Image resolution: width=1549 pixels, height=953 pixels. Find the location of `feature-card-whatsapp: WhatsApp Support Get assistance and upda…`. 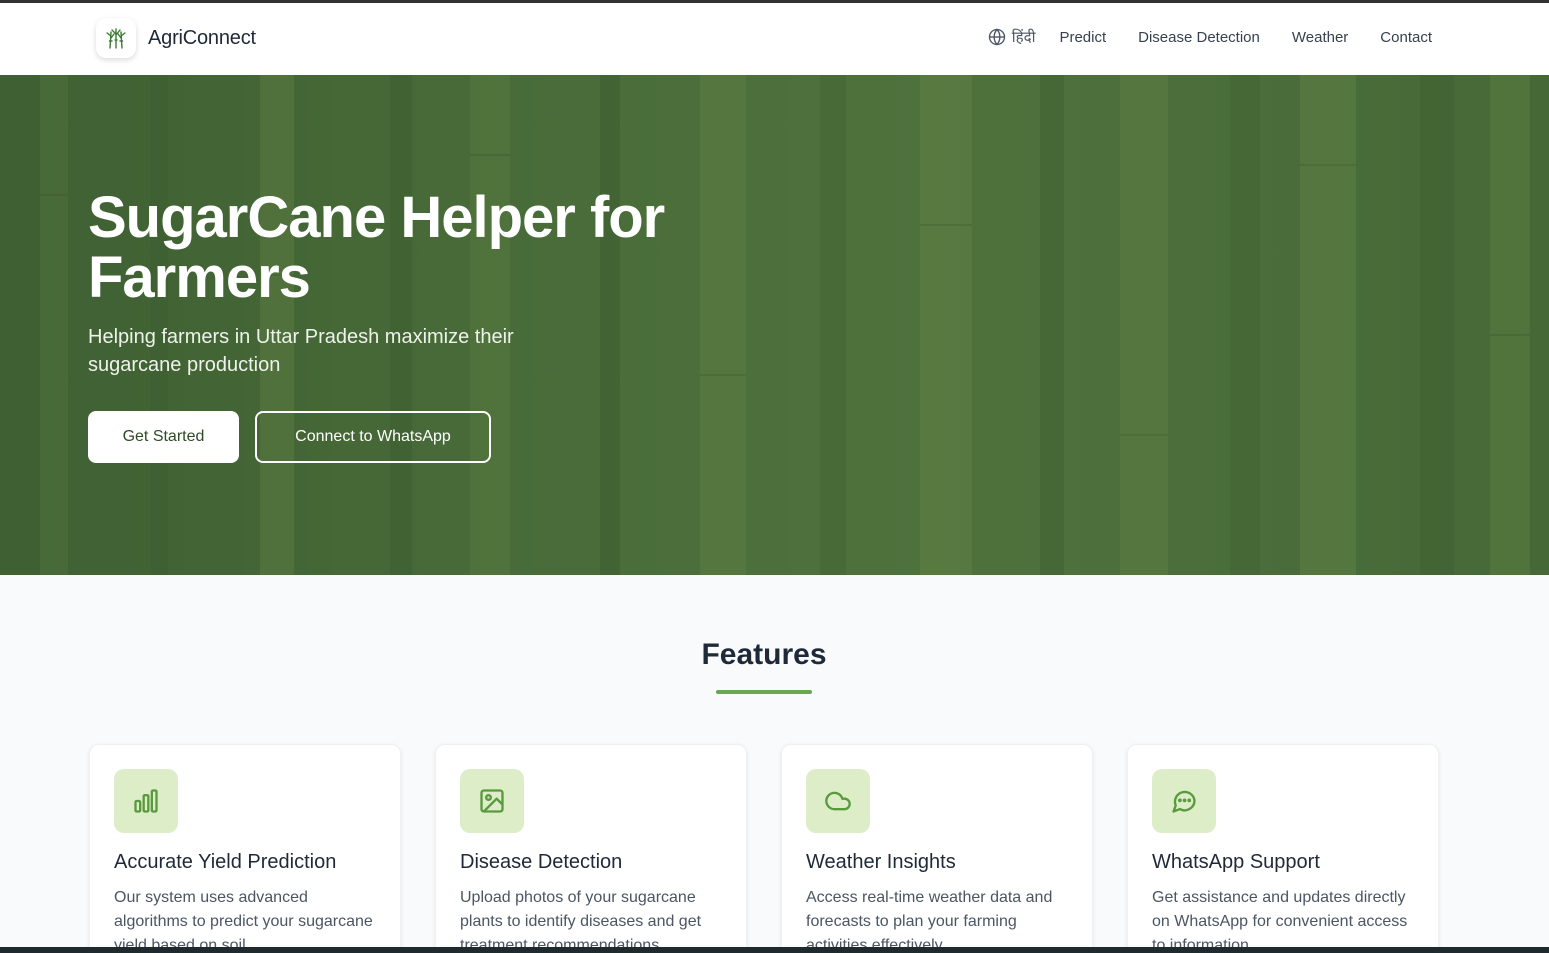

feature-card-whatsapp: WhatsApp Support Get assistance and upda… is located at coordinates (1283, 848).